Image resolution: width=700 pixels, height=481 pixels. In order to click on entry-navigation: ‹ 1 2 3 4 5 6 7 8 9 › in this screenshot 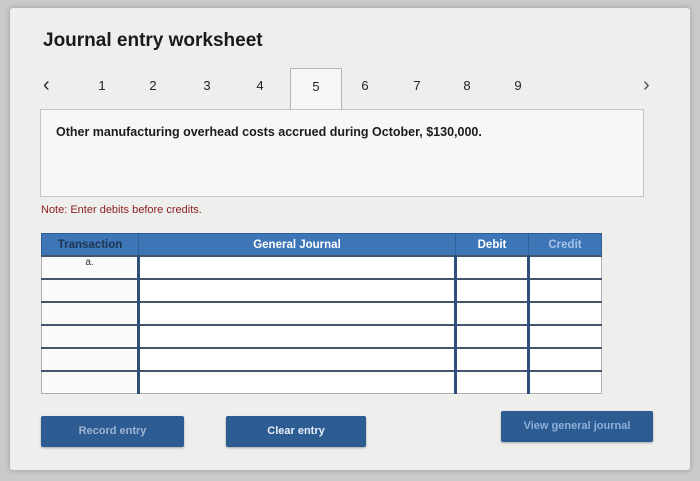, I will do `click(350, 88)`.